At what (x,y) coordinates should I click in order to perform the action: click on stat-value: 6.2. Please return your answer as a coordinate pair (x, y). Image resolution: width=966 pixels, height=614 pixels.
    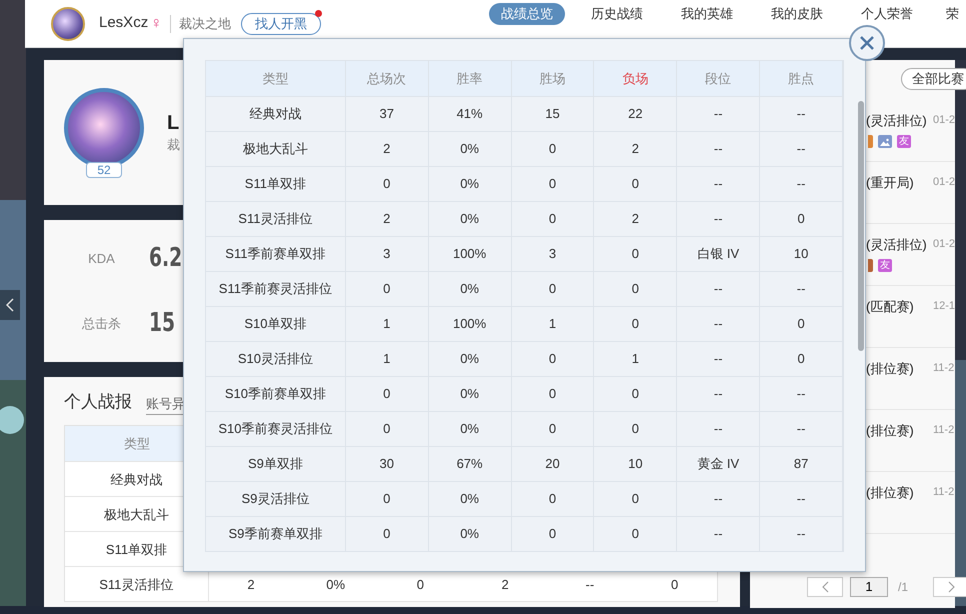
    Looking at the image, I should click on (165, 258).